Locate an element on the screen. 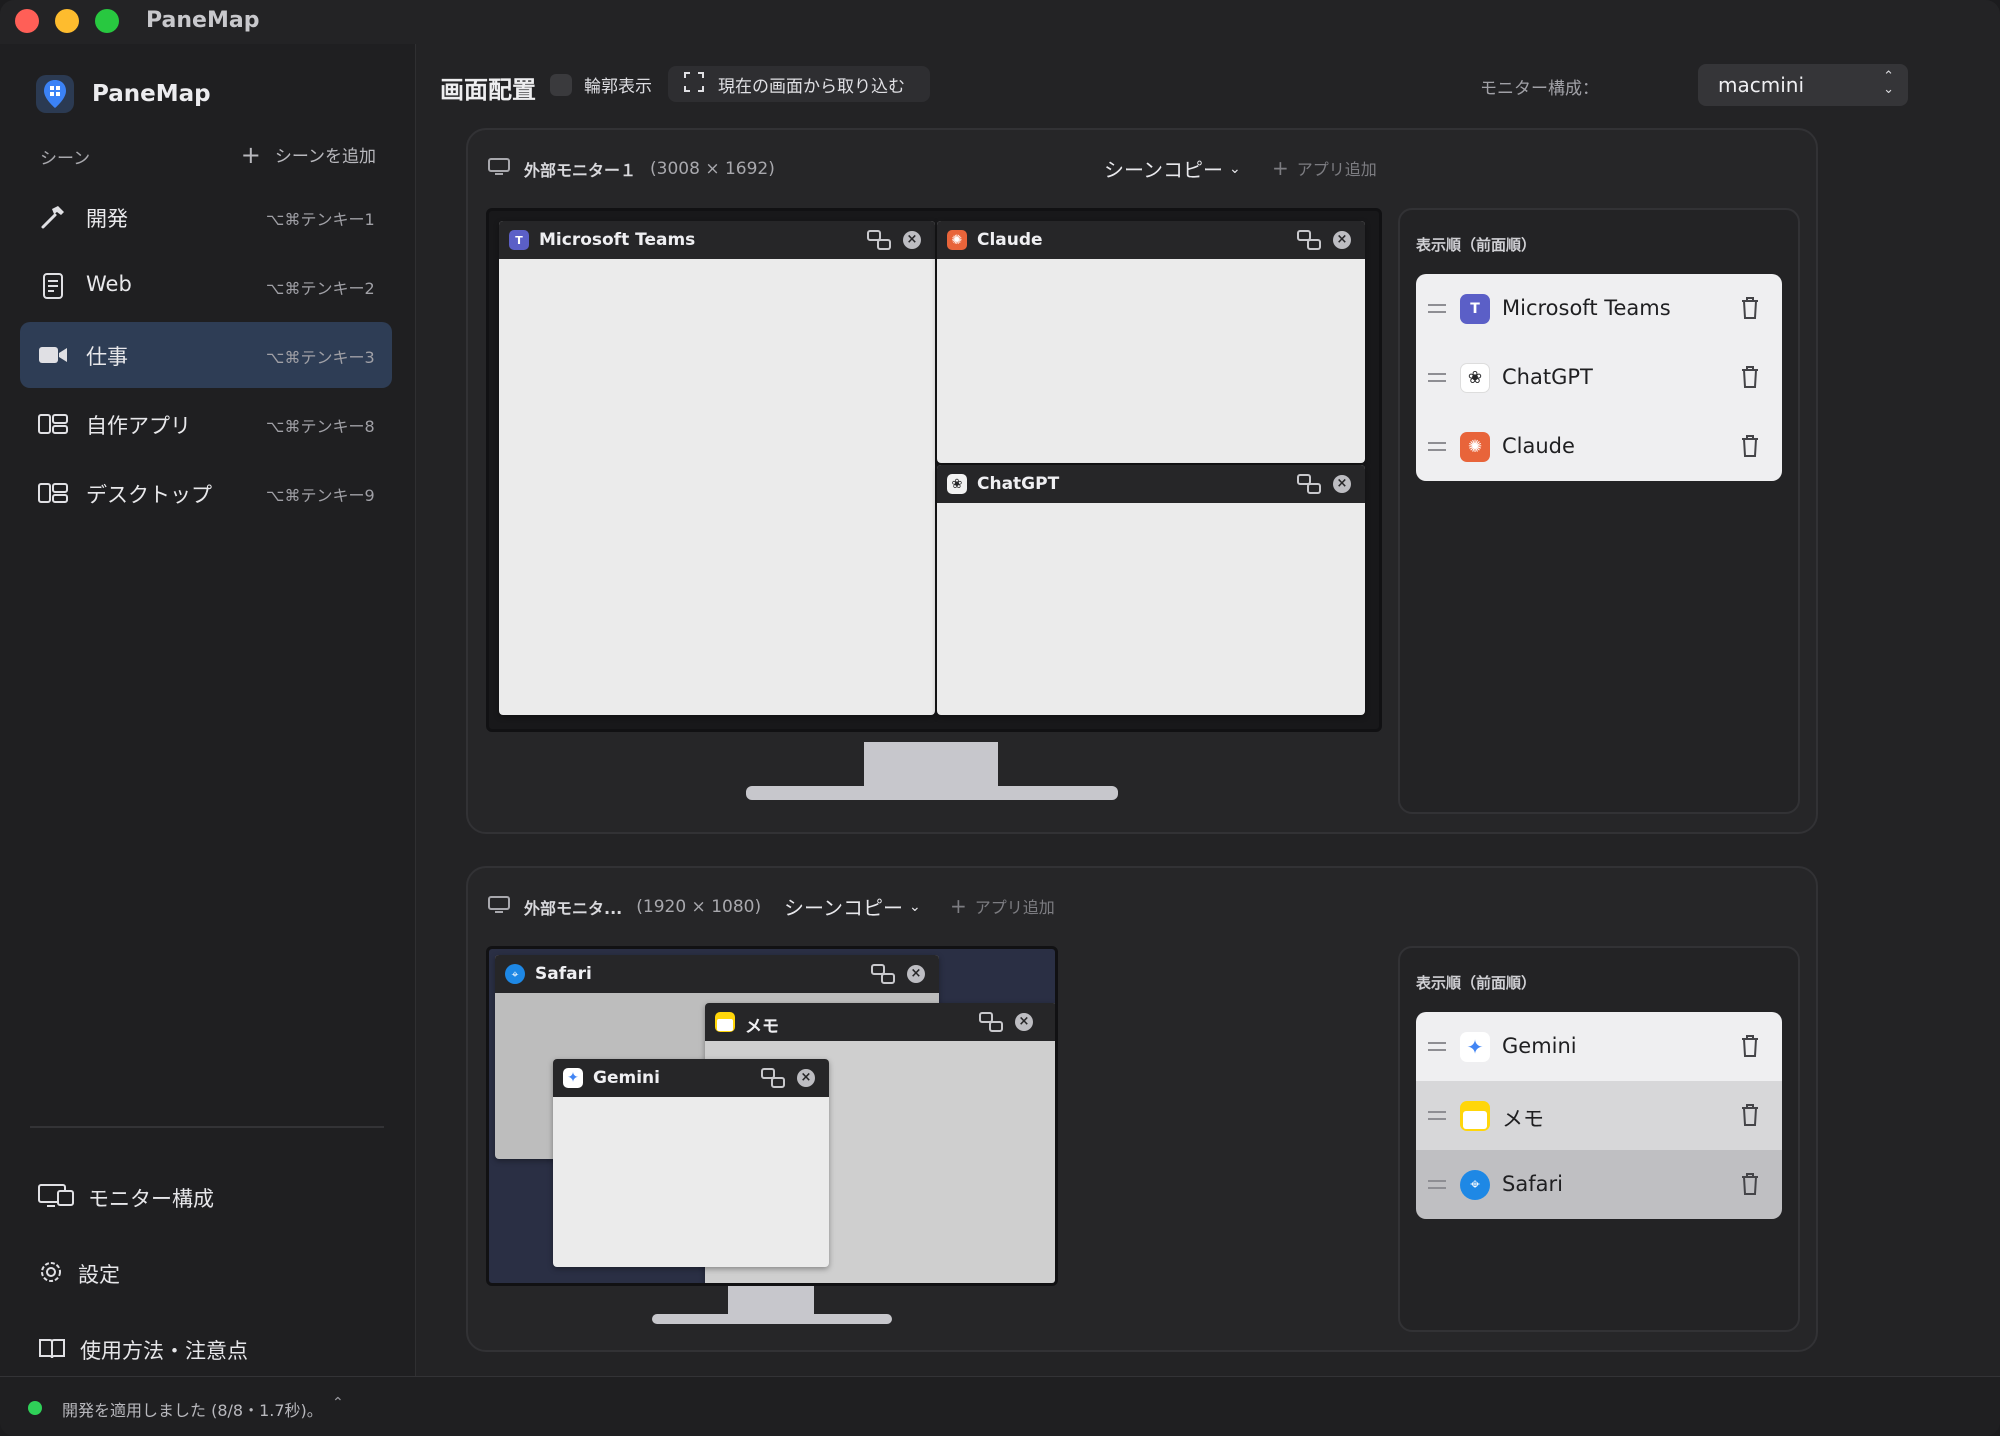  scene-item-web: Web ⌥⌘テンキー2 is located at coordinates (206, 286).